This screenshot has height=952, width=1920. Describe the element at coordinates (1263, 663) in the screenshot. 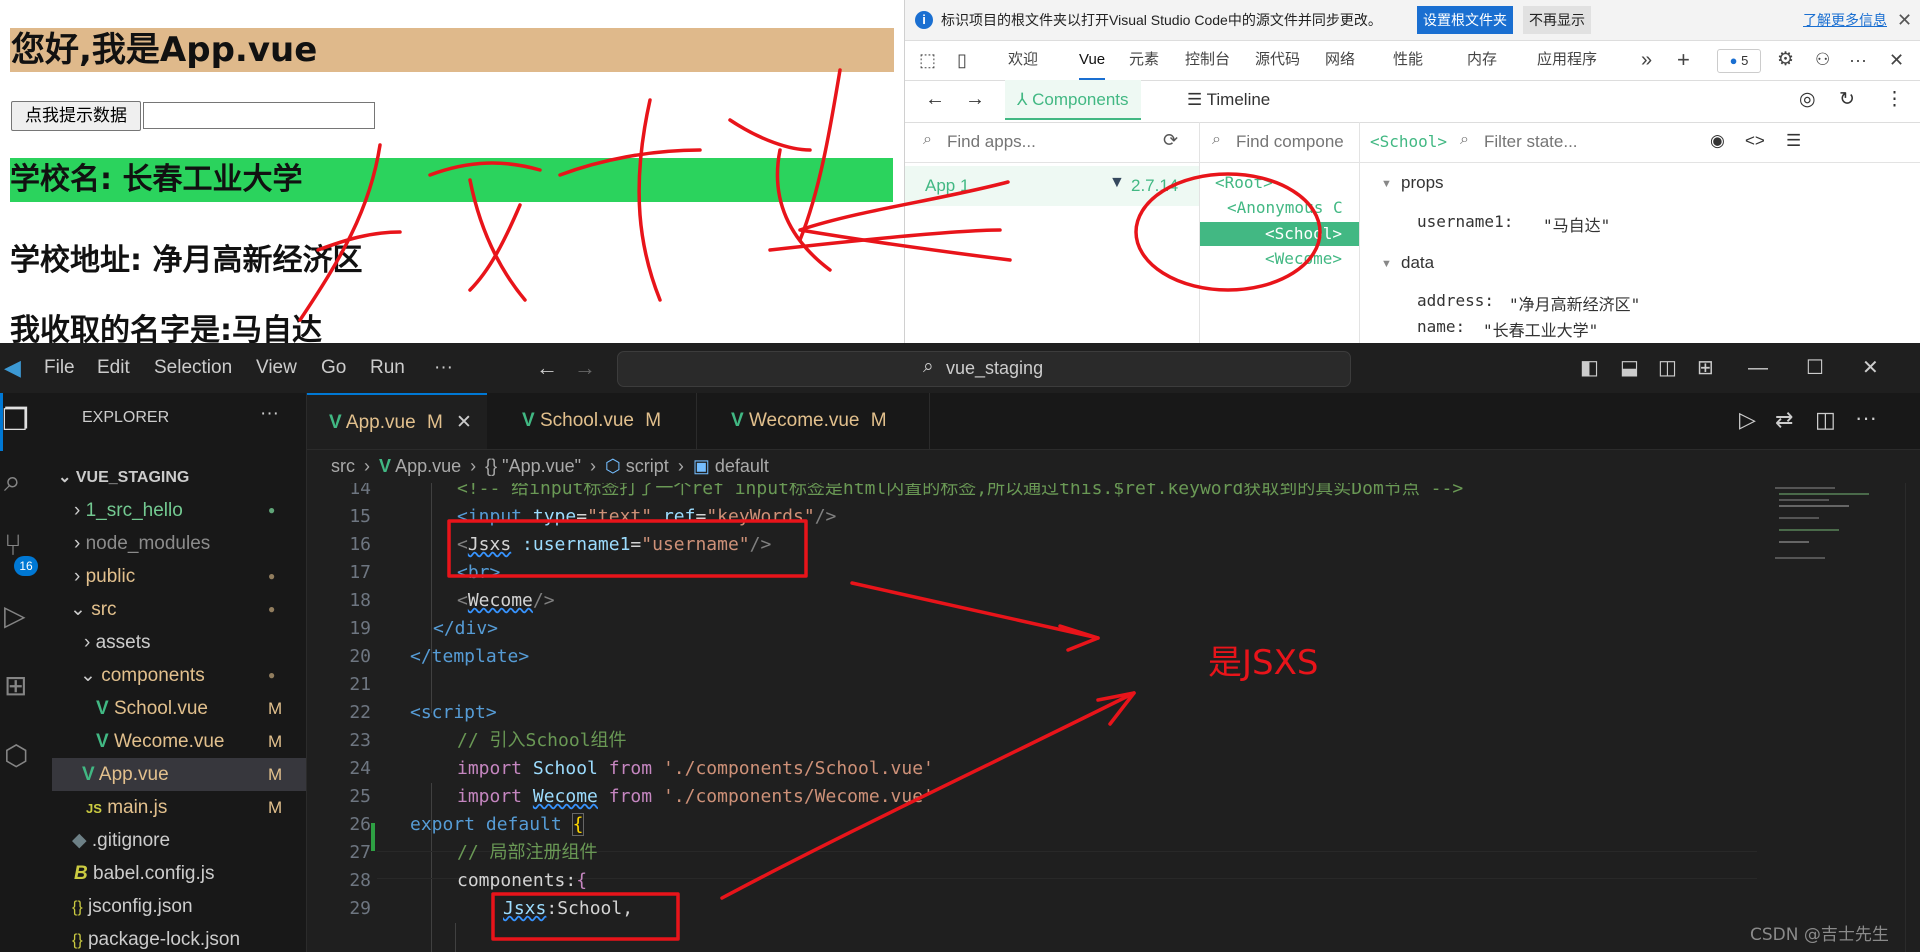

I see `annotation-note: 是JSXS` at that location.